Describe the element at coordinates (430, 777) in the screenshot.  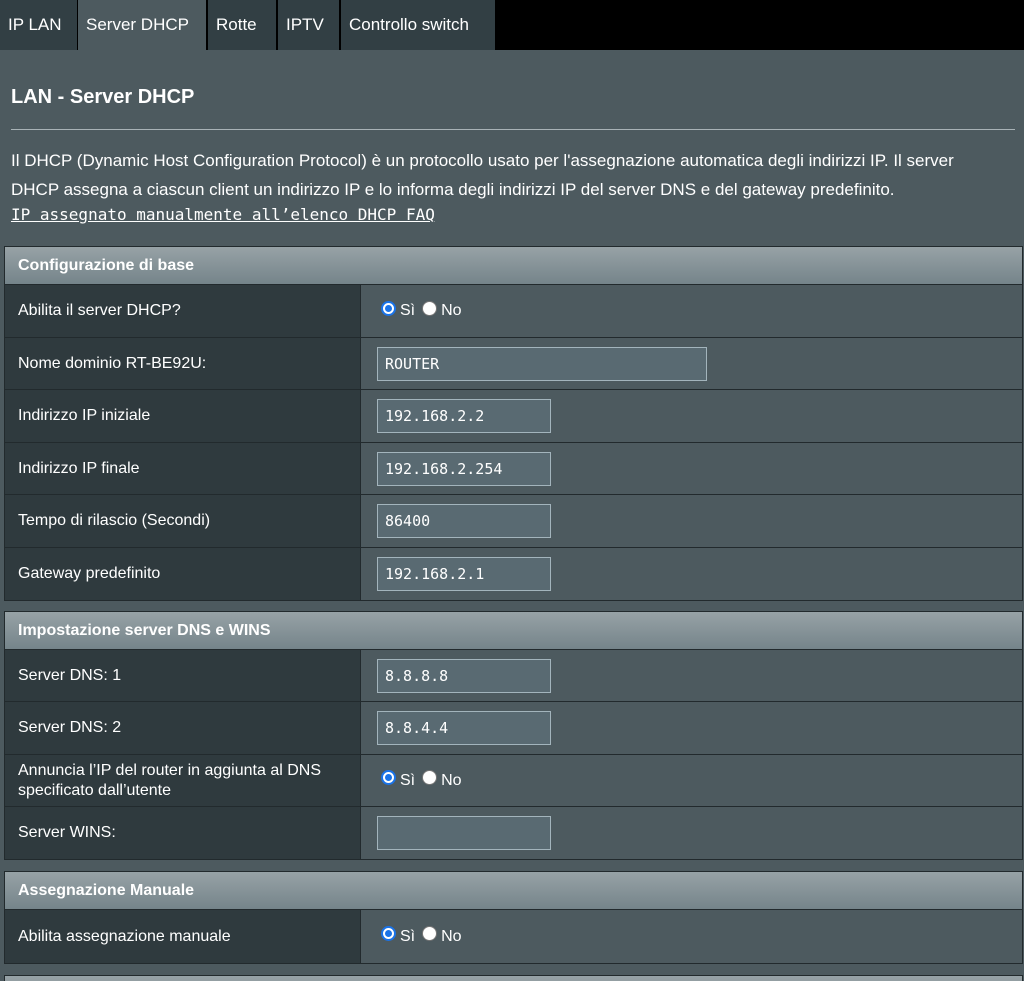
I see `advertise-no-radio` at that location.